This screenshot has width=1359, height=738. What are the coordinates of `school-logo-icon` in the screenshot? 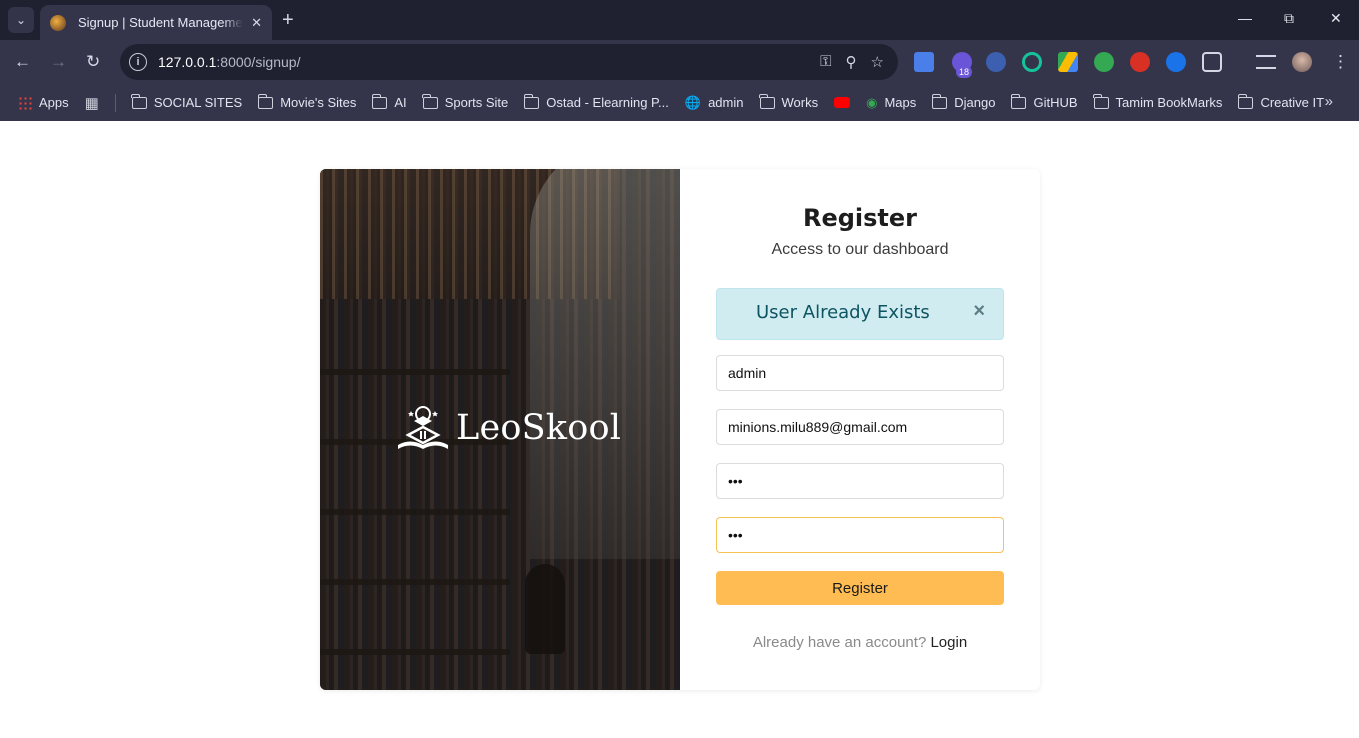 It's located at (423, 427).